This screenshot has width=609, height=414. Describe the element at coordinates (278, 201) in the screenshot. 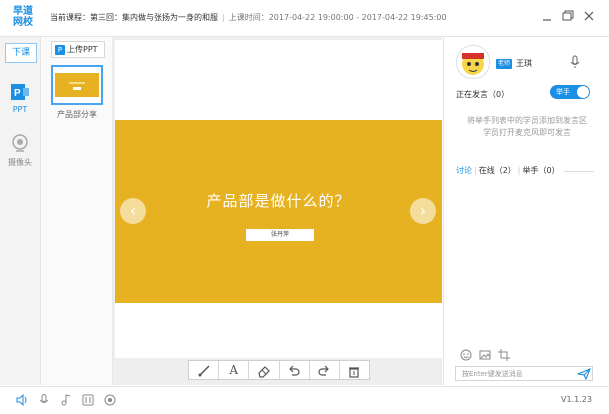

I see `slide-title: 产品部是做什么的？` at that location.